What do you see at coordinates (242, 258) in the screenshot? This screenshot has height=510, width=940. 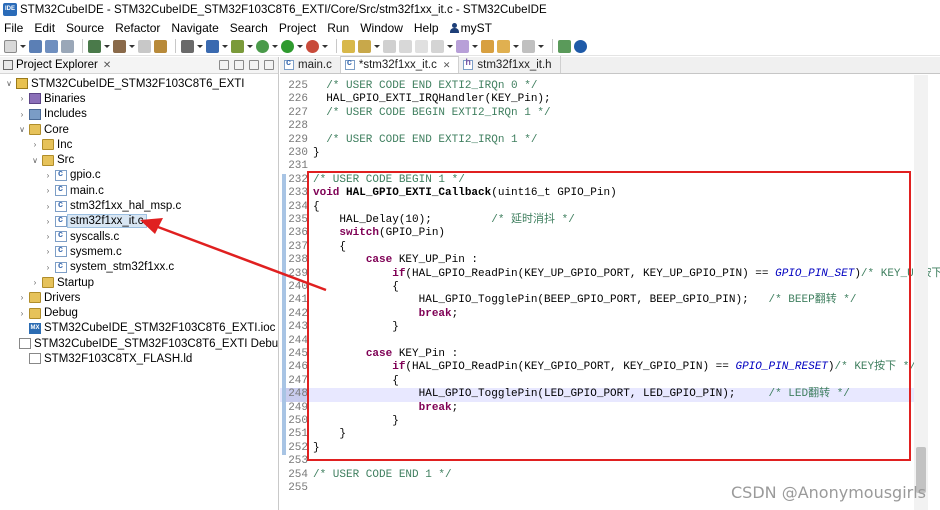 I see `arrow-shaft` at bounding box center [242, 258].